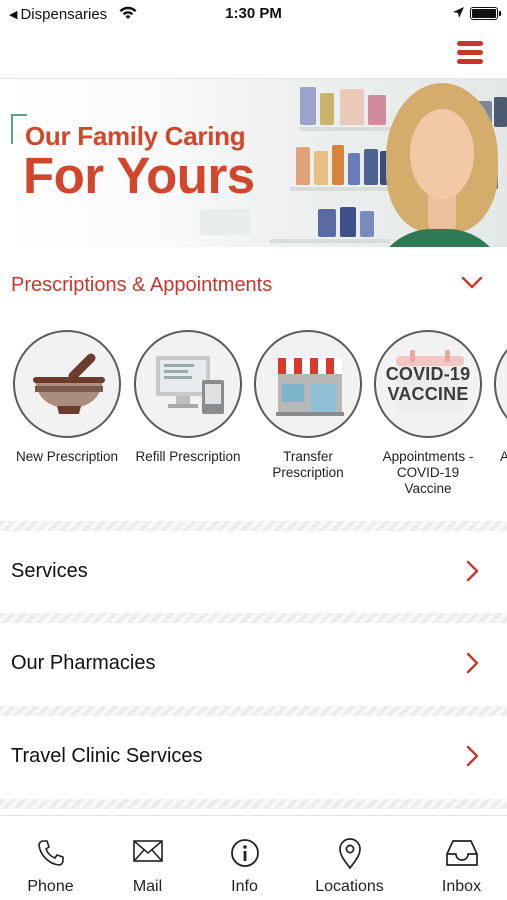  Describe the element at coordinates (470, 52) in the screenshot. I see `hamburger-menu-icon` at that location.